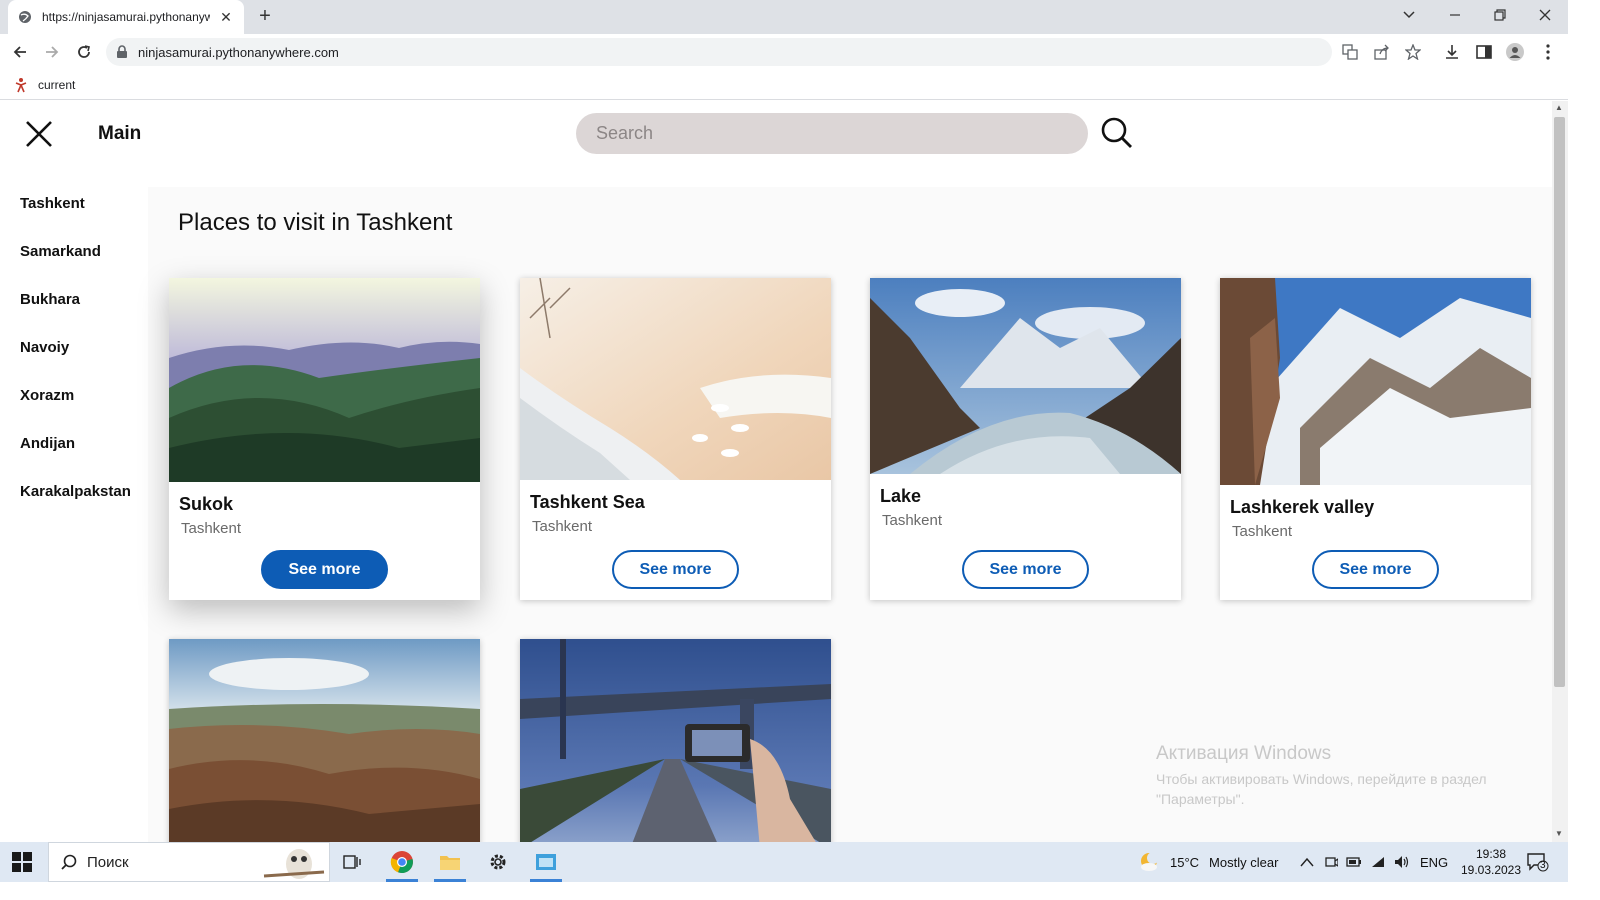 The image size is (1600, 900). Describe the element at coordinates (1491, 862) in the screenshot. I see `taskbar-clock: 19:38 19.03.2023` at that location.